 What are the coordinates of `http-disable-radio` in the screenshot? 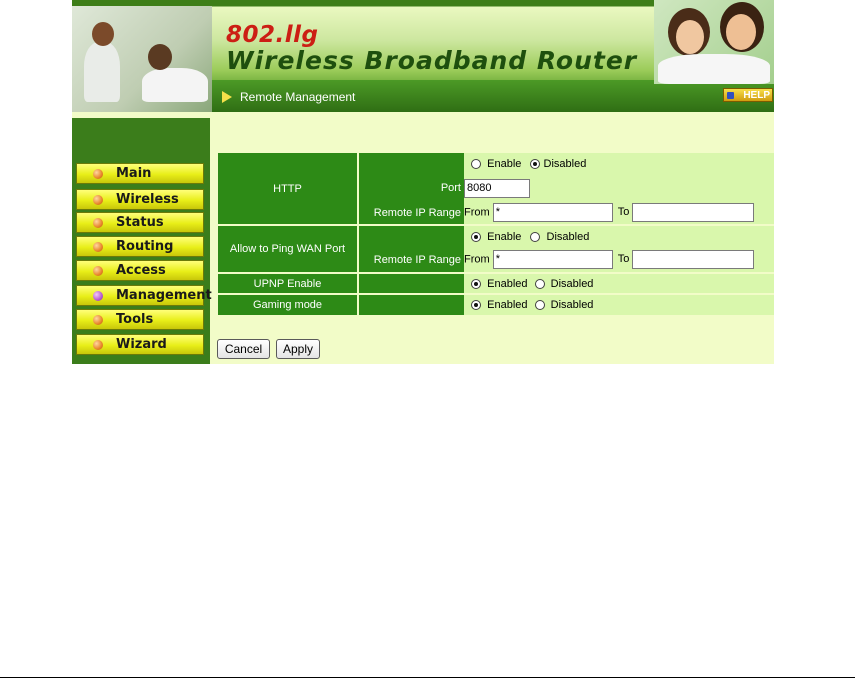 It's located at (535, 164).